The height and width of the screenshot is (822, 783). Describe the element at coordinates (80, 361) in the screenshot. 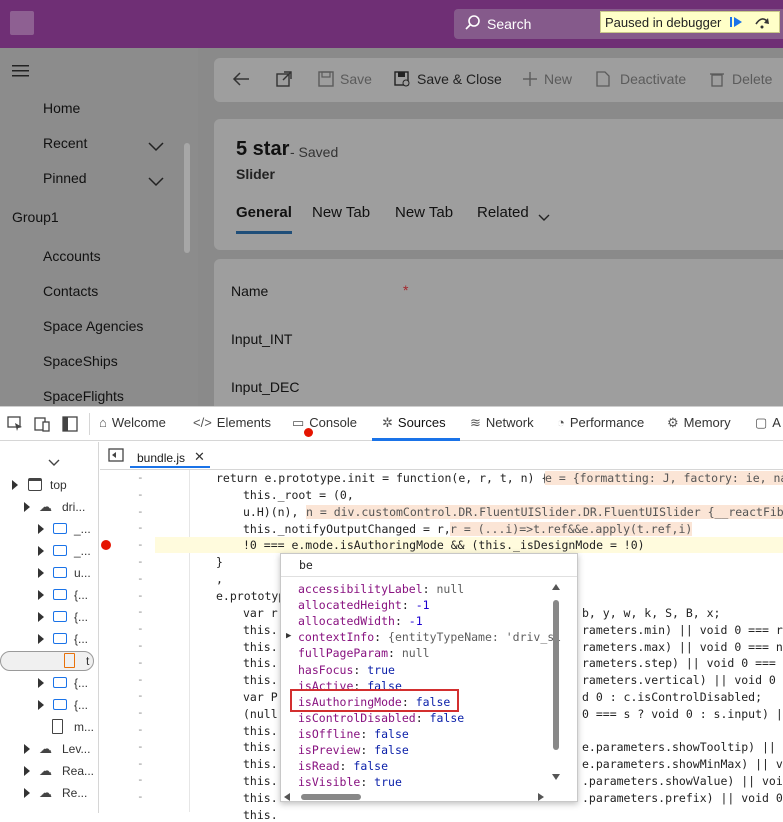

I see `nav-spaceships: SpaceShips` at that location.